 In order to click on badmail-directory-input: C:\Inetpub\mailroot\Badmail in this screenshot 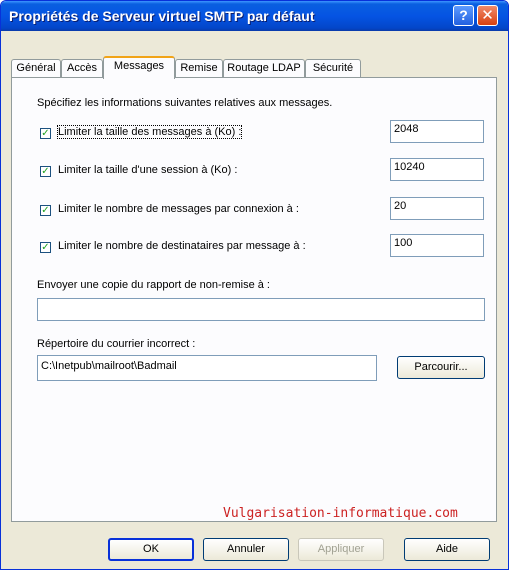, I will do `click(207, 368)`.